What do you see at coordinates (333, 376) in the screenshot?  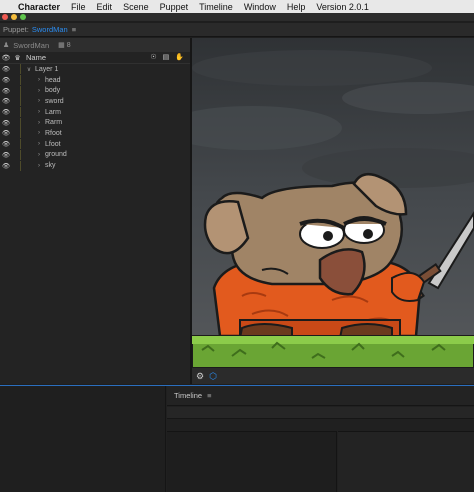 I see `scene-toolbar: ⚙ ⬡` at bounding box center [333, 376].